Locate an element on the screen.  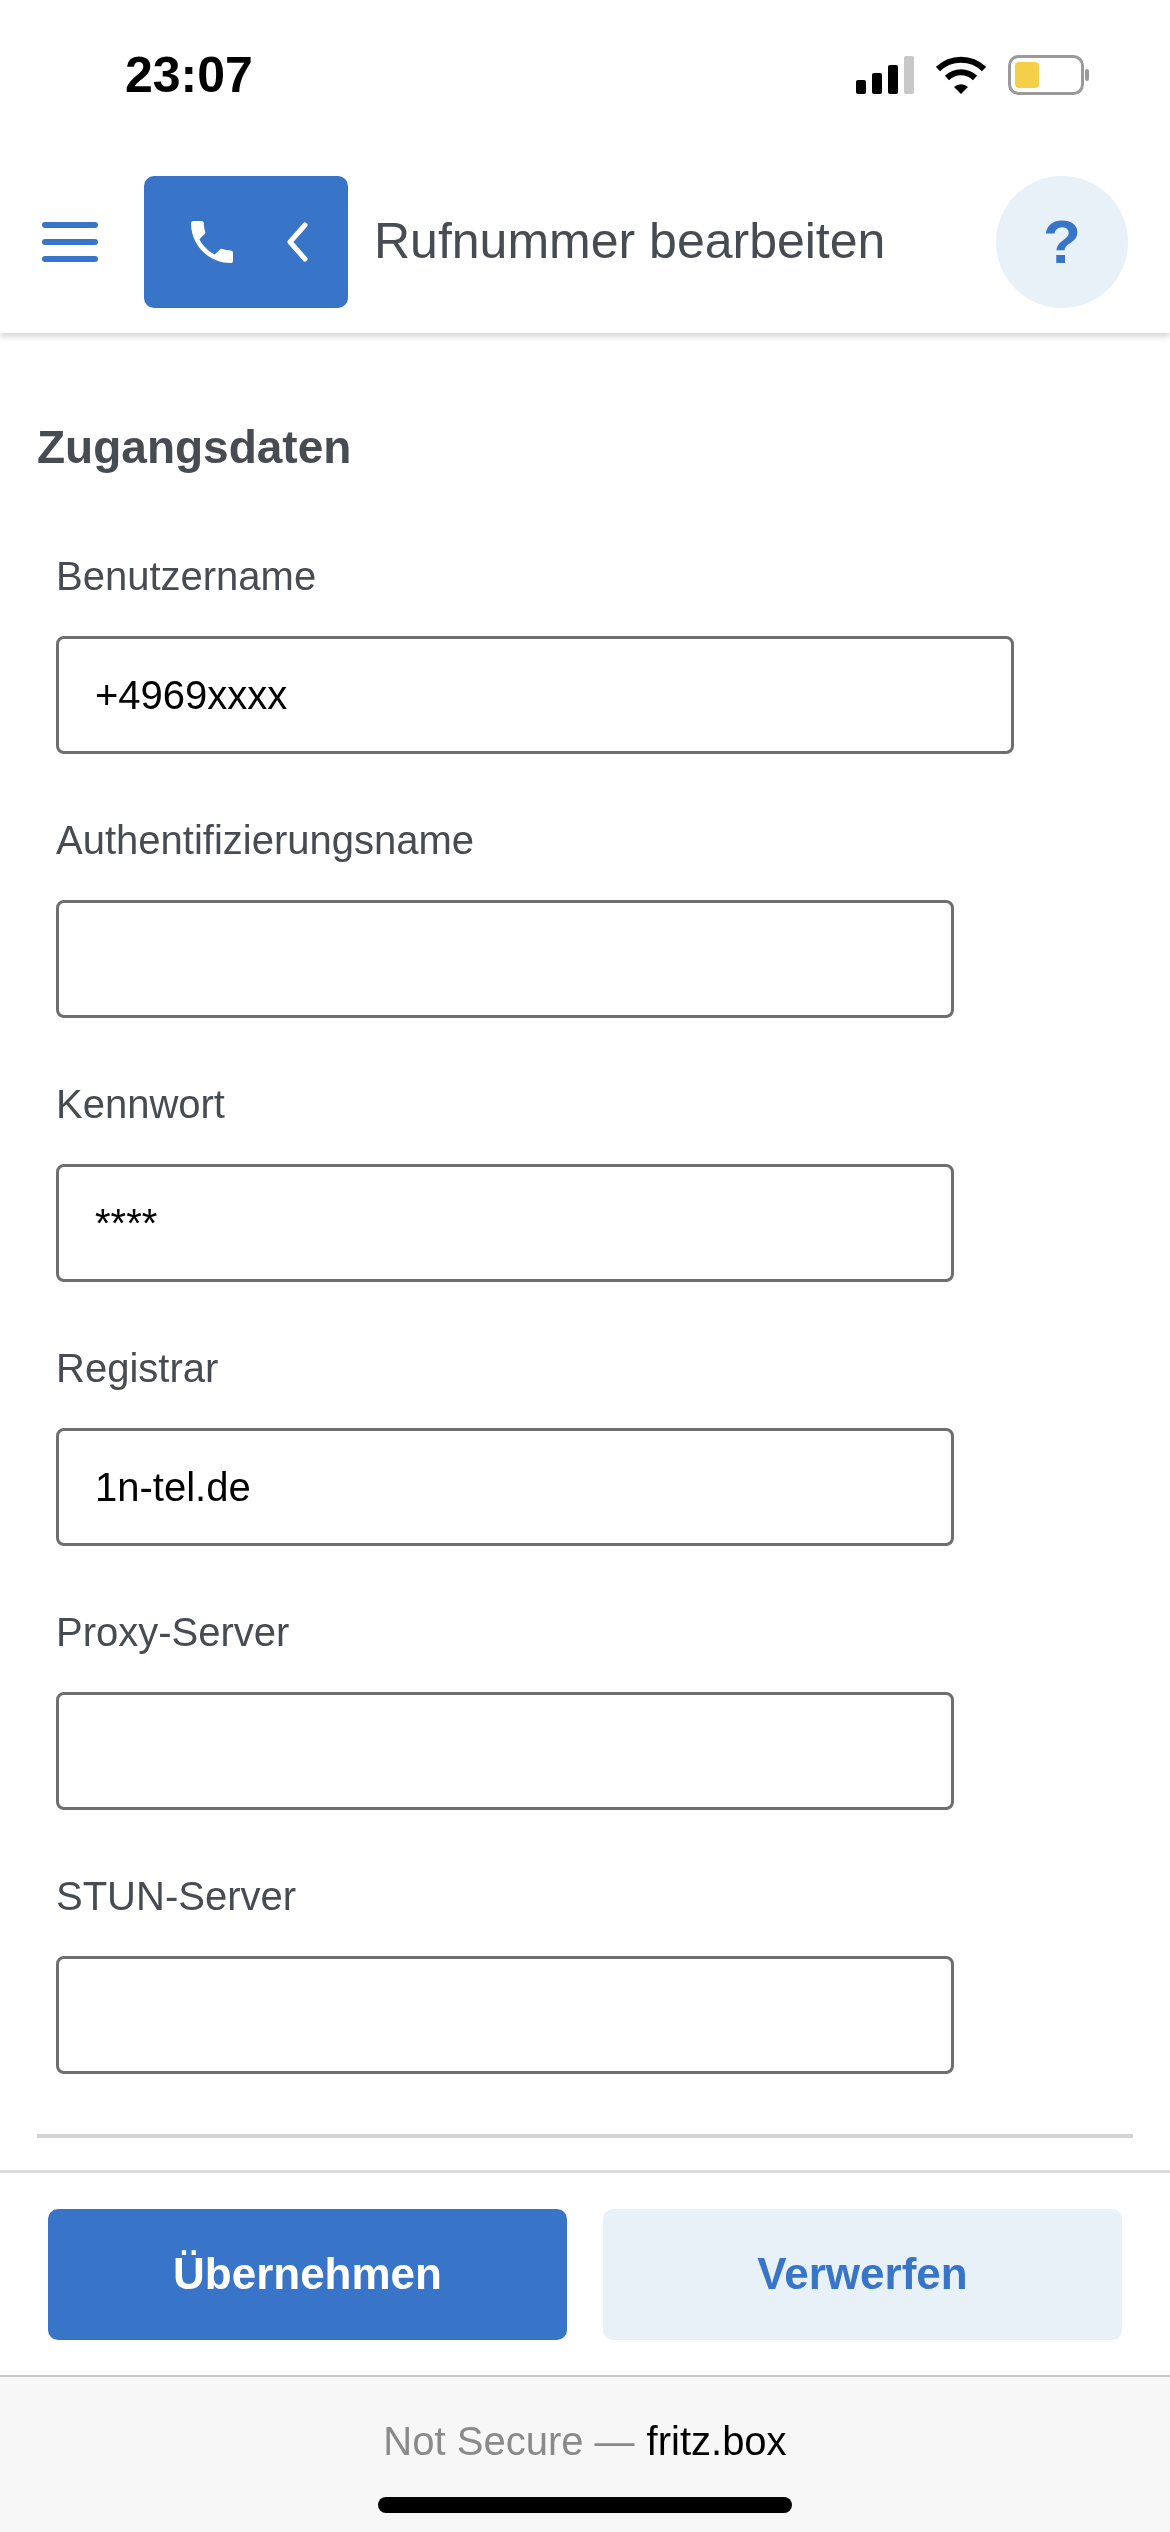
field-label: Benutzername is located at coordinates (187, 576).